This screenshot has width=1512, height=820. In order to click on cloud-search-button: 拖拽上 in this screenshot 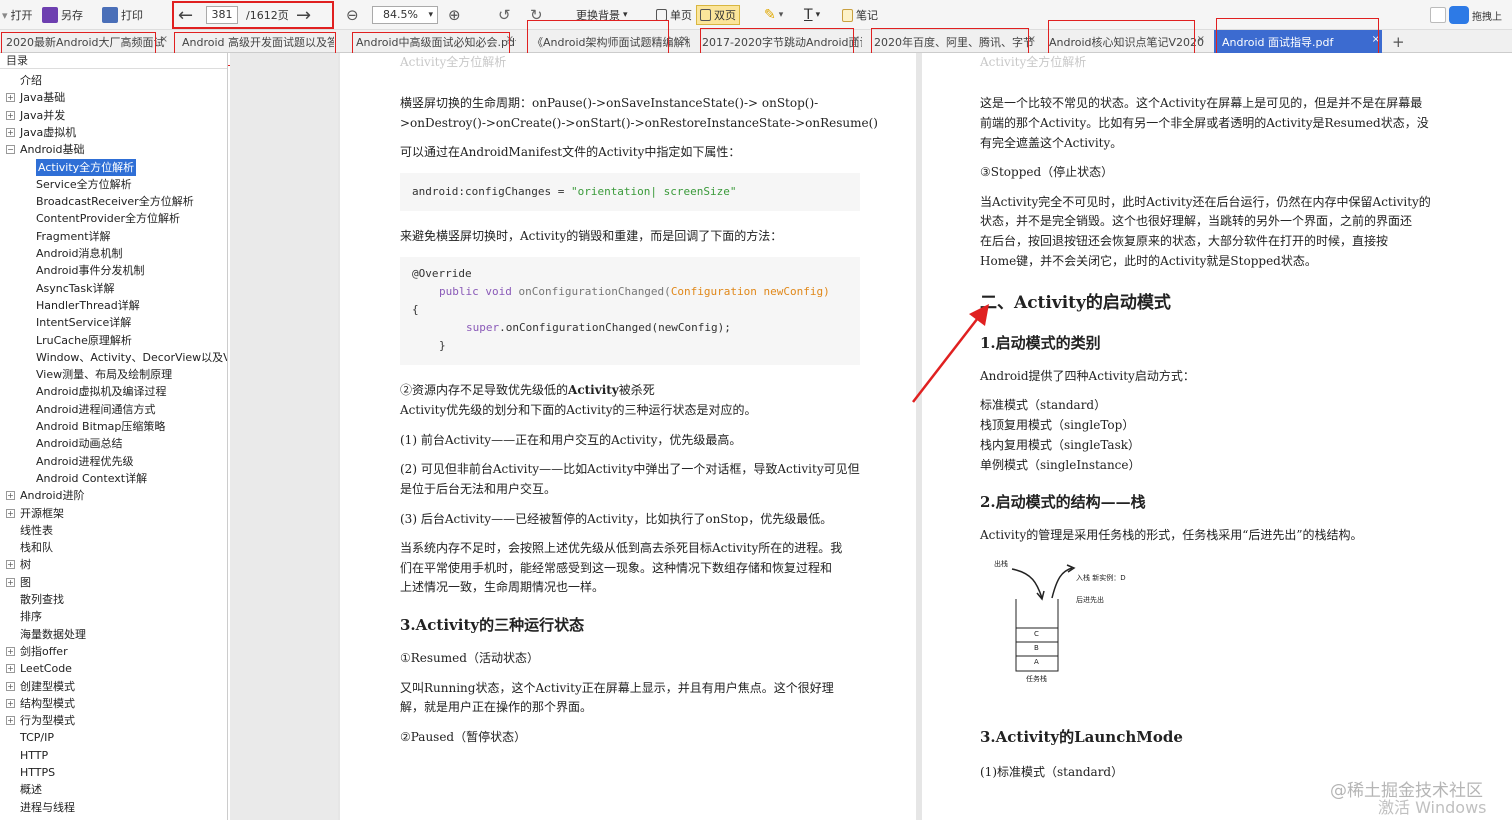, I will do `click(1466, 15)`.